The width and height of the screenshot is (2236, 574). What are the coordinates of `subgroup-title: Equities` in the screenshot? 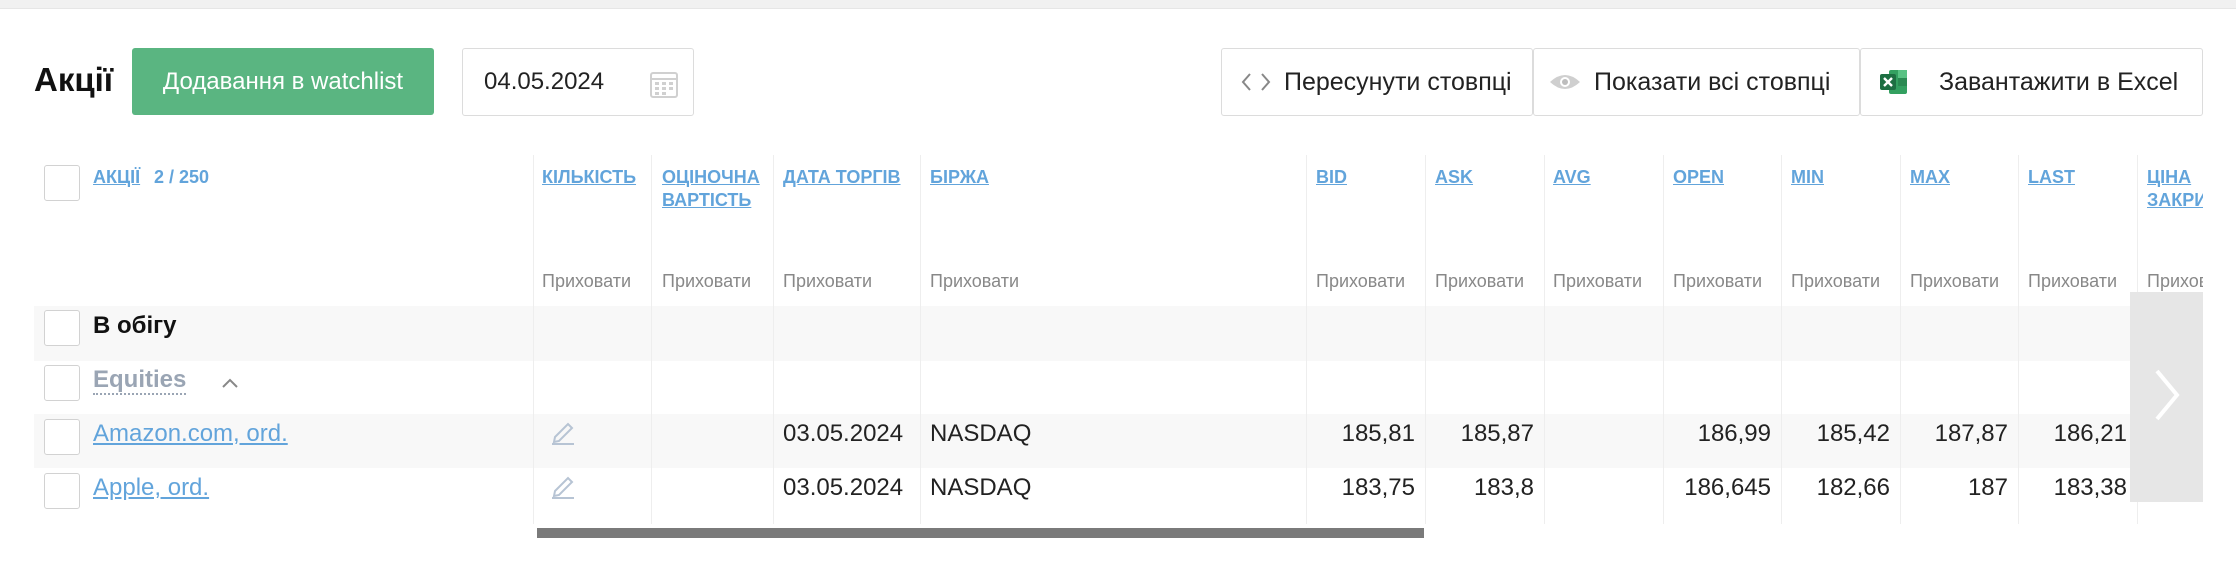 It's located at (140, 381).